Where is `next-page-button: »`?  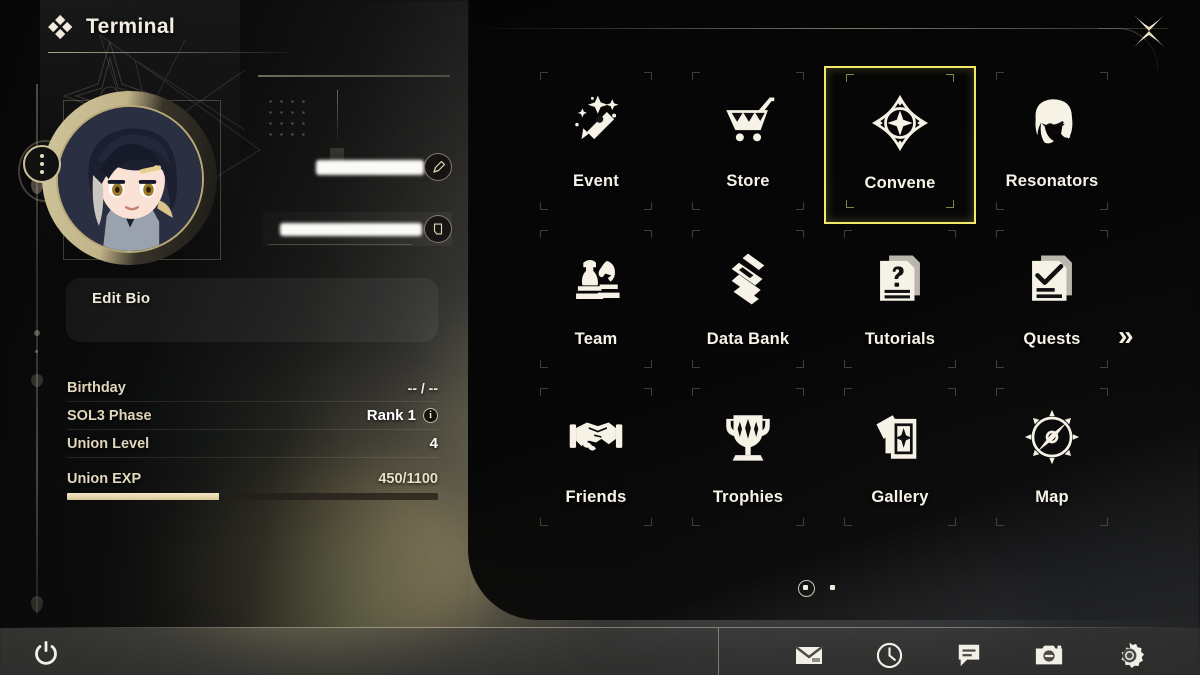 next-page-button: » is located at coordinates (1126, 336).